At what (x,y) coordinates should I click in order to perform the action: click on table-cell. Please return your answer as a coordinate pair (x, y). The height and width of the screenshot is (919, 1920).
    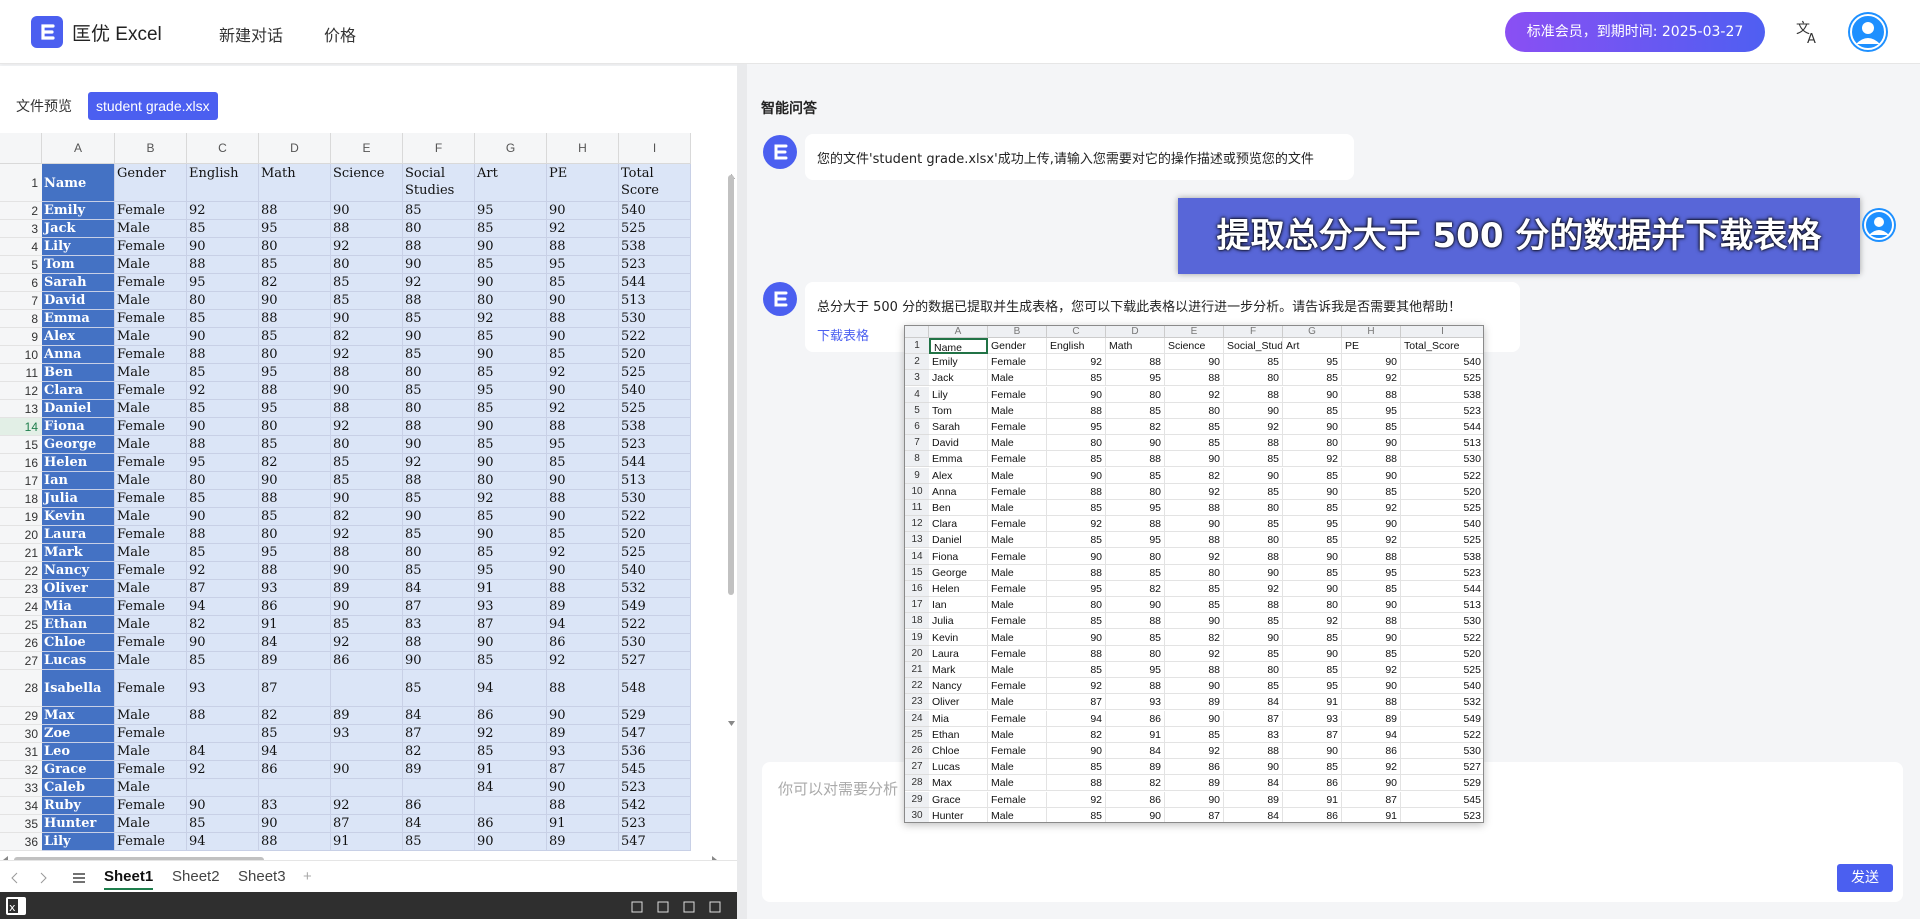
    Looking at the image, I should click on (223, 734).